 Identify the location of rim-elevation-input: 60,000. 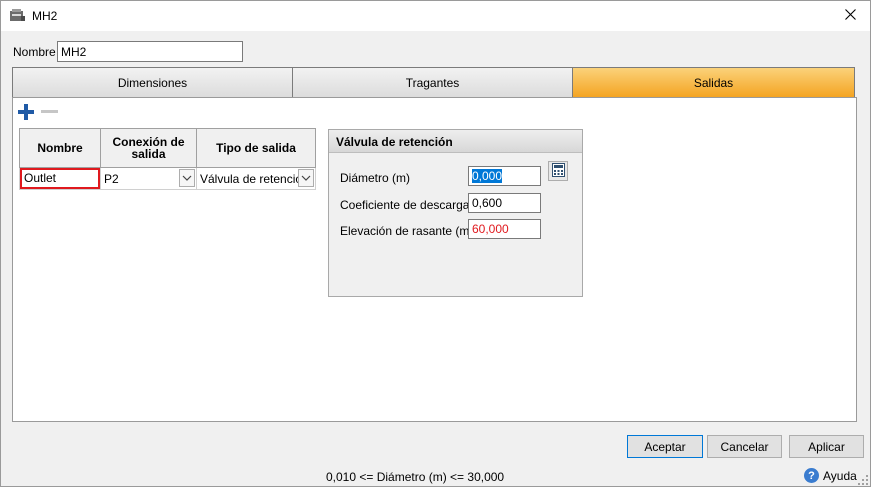
(504, 229).